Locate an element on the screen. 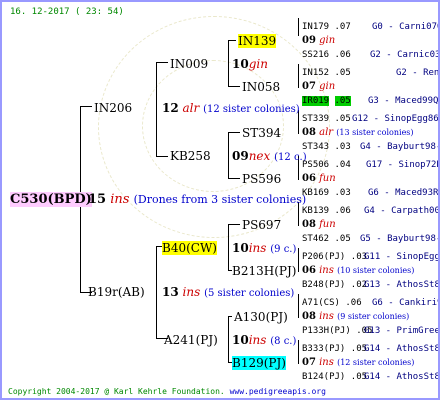 The width and height of the screenshot is (440, 400). gen2-info: 10ins (8 c.) is located at coordinates (264, 341).